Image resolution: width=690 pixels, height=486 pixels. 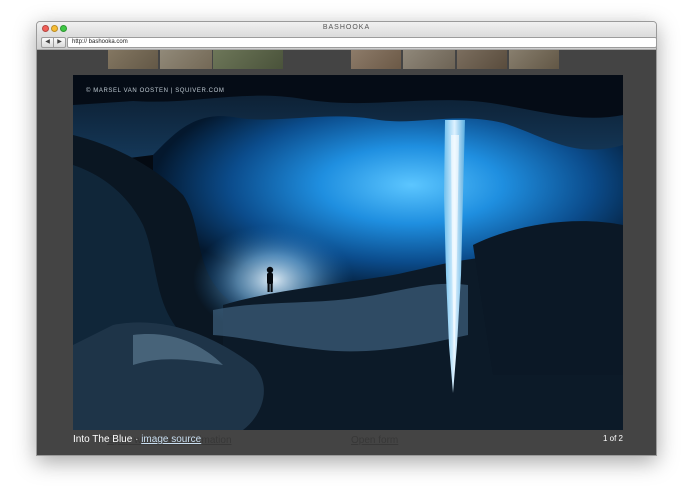 I want to click on lightbox-caption: Into The Blue · image source, so click(x=137, y=439).